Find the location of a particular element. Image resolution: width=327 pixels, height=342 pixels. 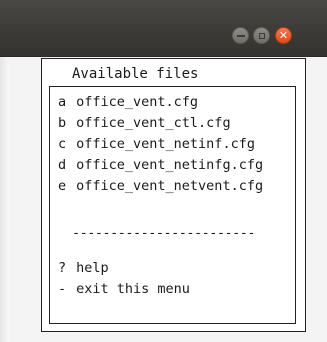

menu-item-key: e is located at coordinates (62, 186).